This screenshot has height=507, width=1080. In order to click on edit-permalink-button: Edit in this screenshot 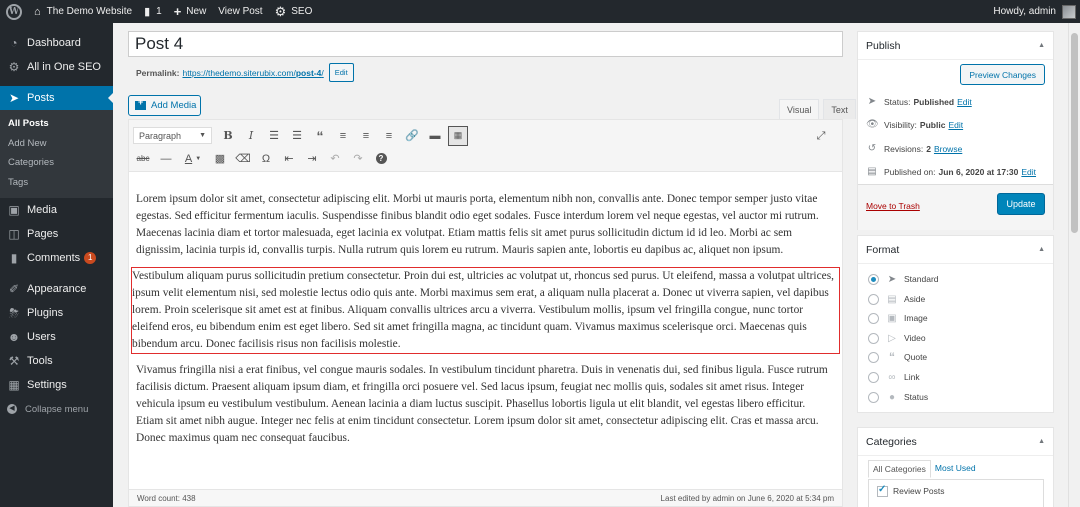, I will do `click(341, 72)`.